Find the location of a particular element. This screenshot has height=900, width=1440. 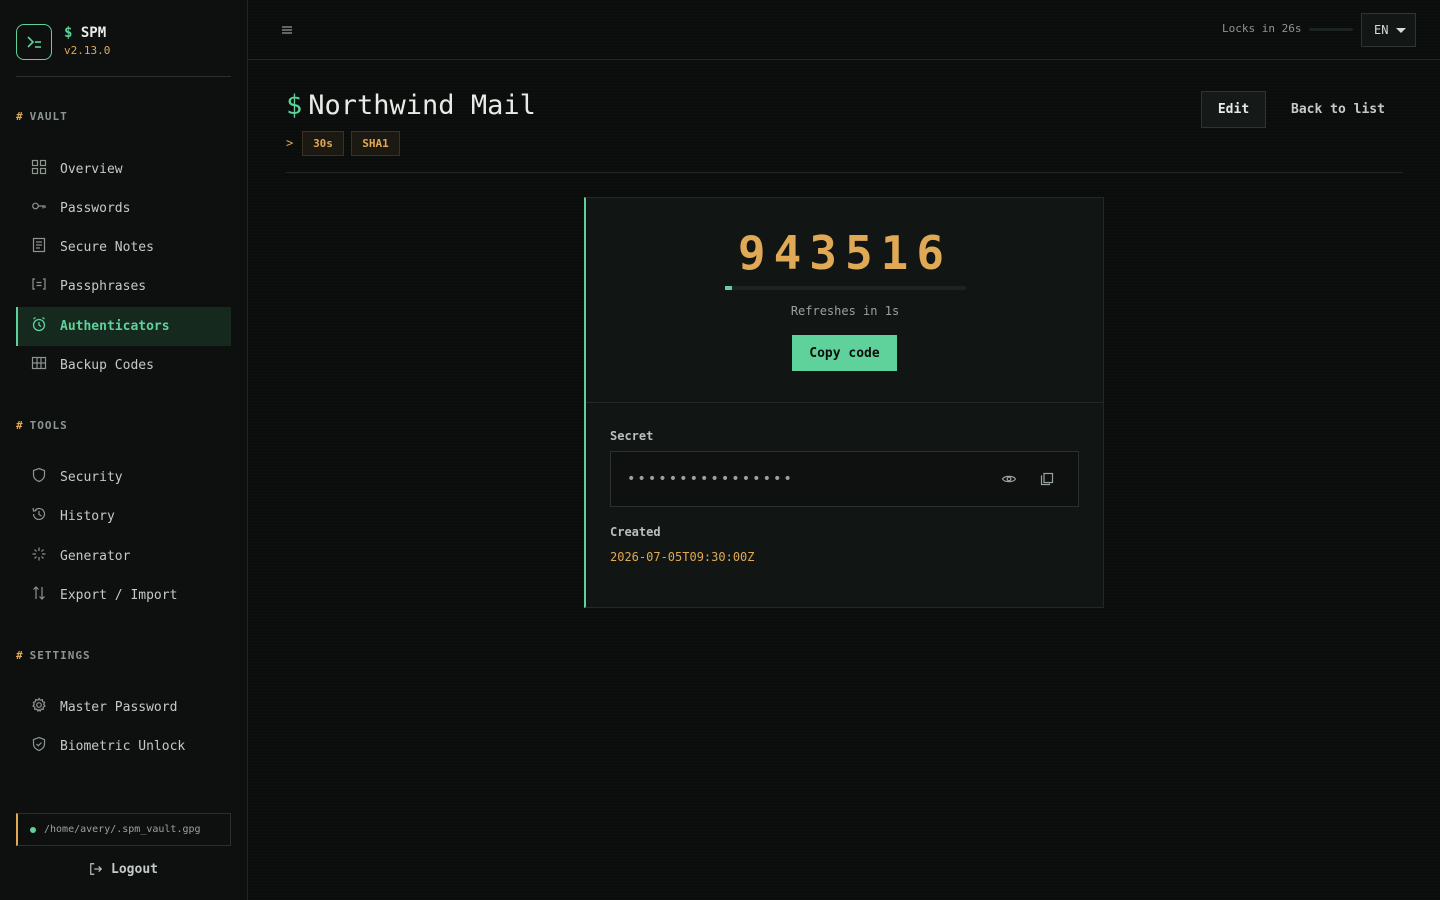

sidebar-item-label: Export / Import is located at coordinates (119, 595).